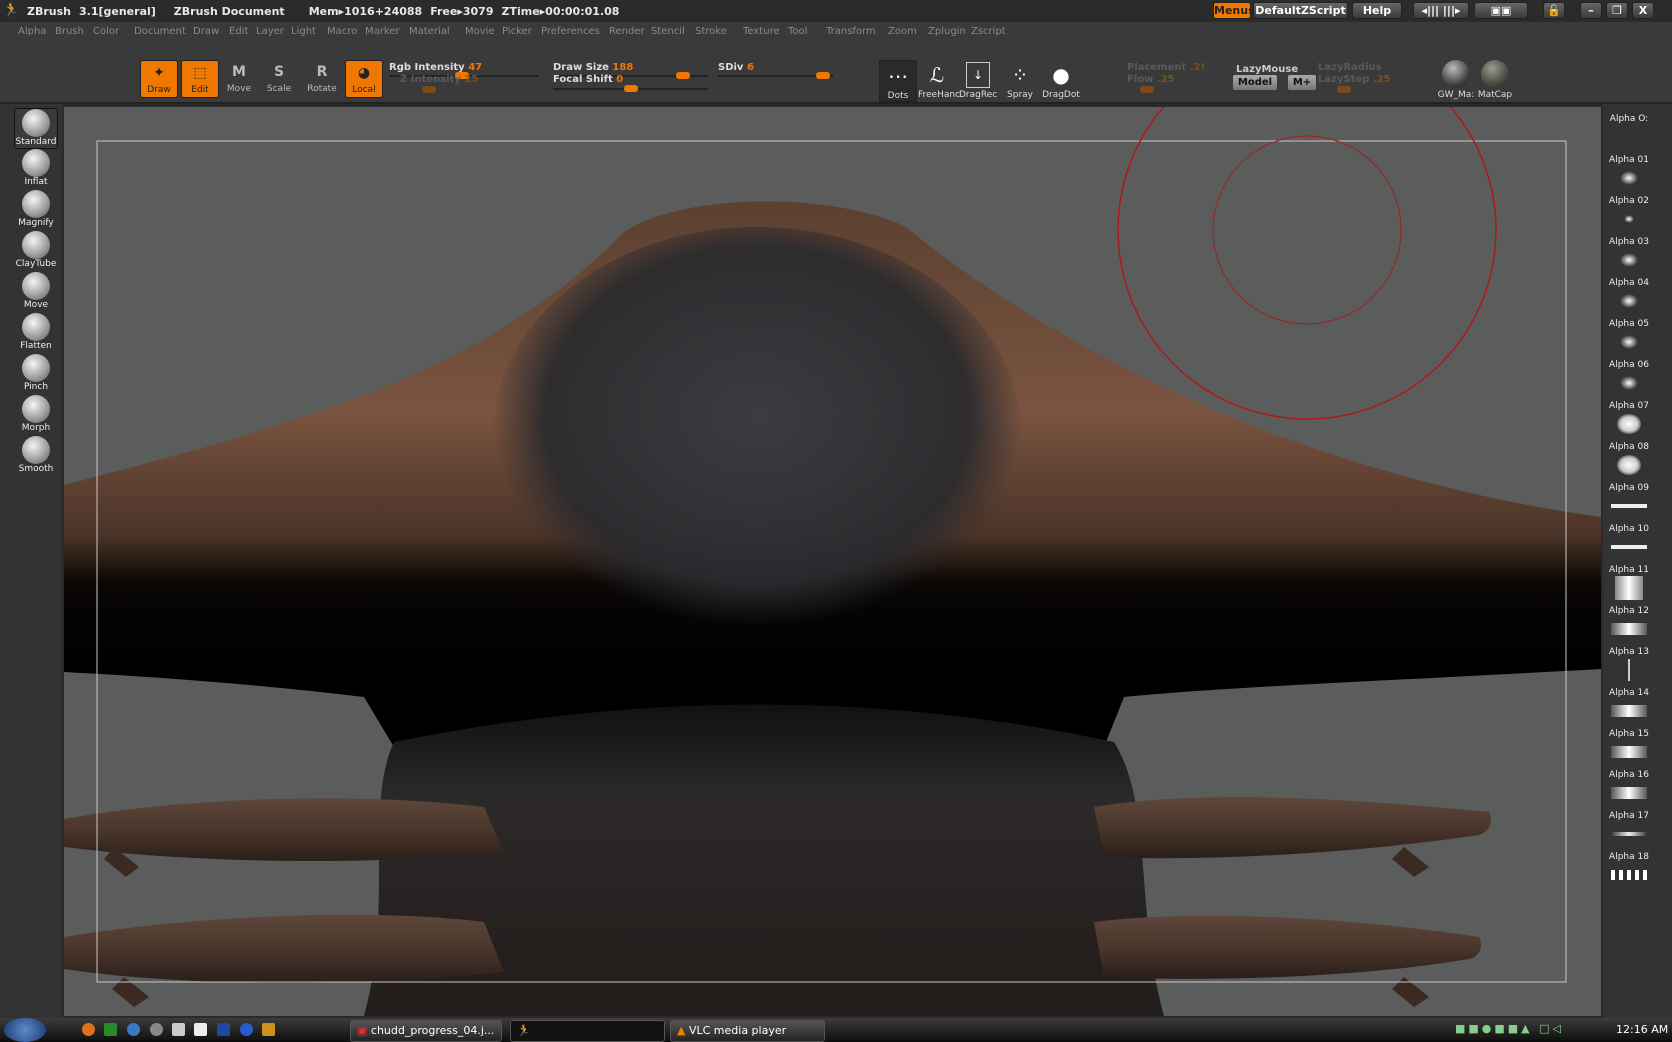 The height and width of the screenshot is (1042, 1672). Describe the element at coordinates (1302, 82) in the screenshot. I see `lazymouse-mplus-button: M+` at that location.